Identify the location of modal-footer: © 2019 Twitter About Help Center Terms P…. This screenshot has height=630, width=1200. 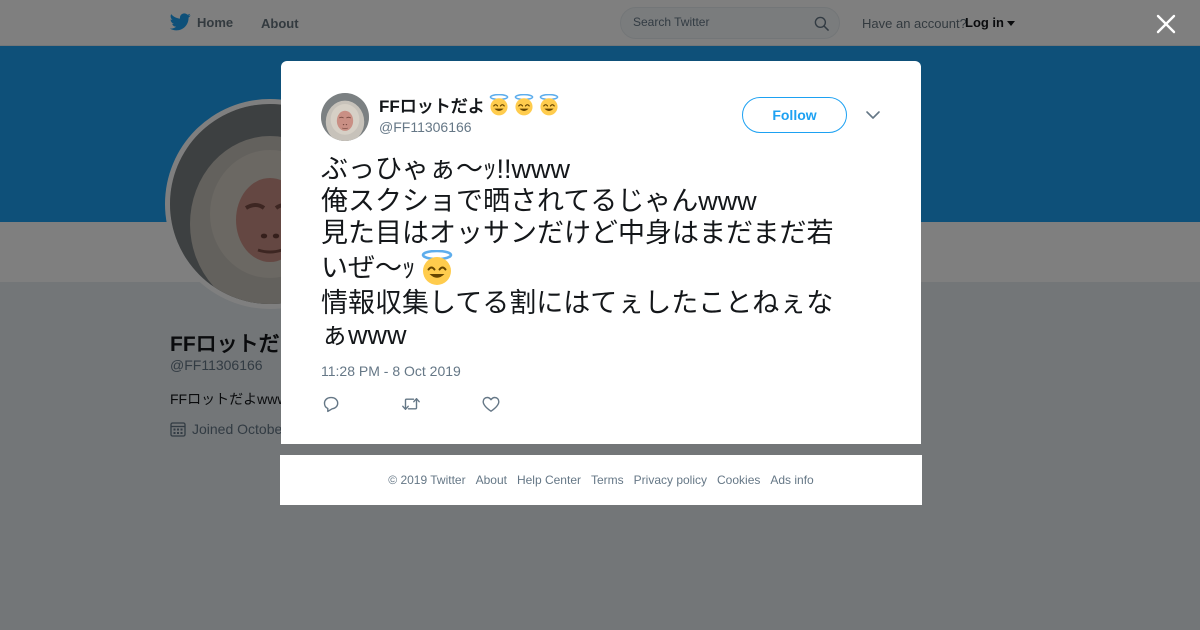
(601, 480).